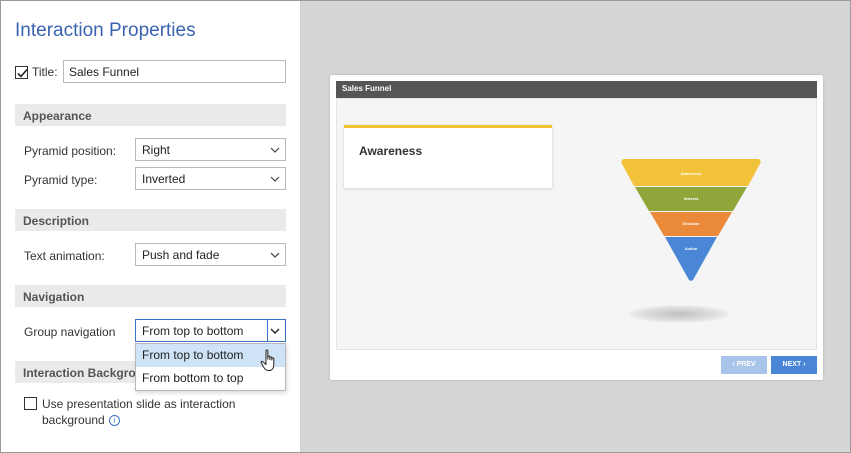  What do you see at coordinates (105, 30) in the screenshot?
I see `panel-title: Interaction Properties` at bounding box center [105, 30].